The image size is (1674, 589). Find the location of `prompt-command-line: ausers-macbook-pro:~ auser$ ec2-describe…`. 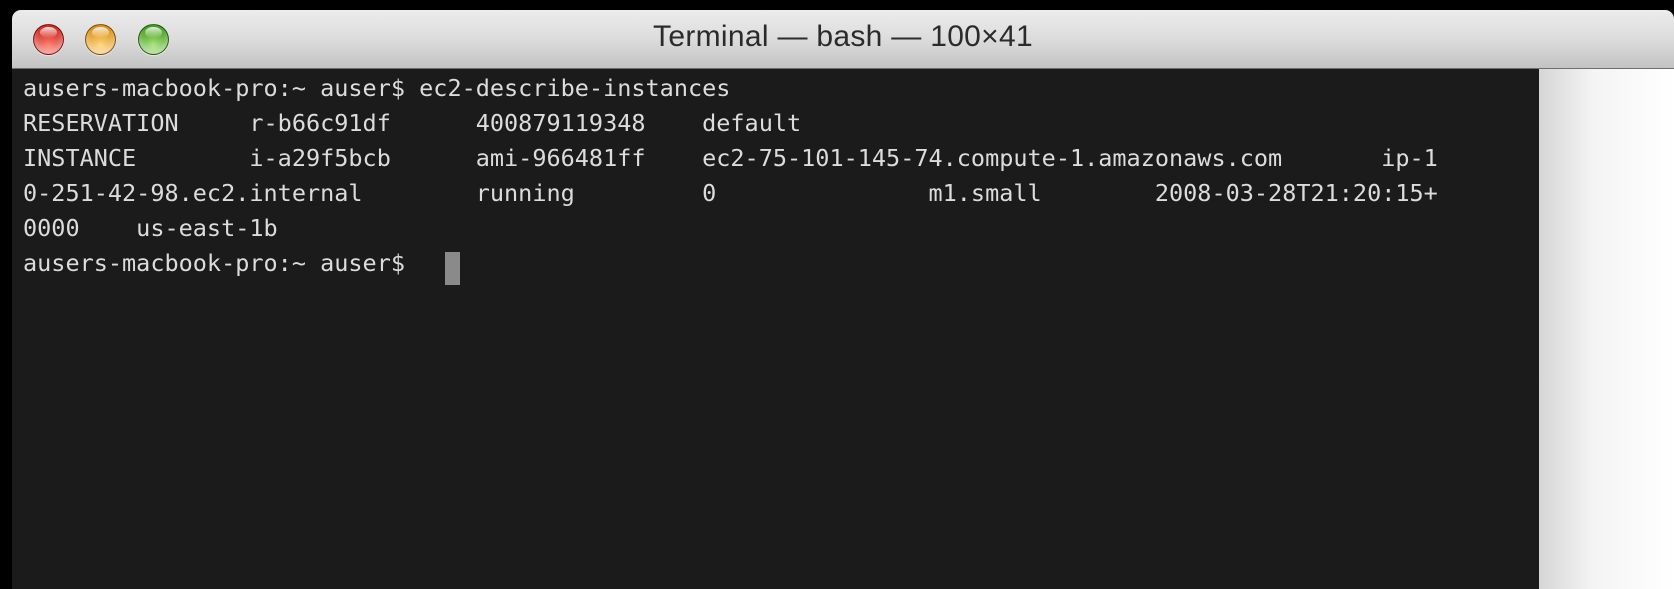

prompt-command-line: ausers-macbook-pro:~ auser$ ec2-describe… is located at coordinates (377, 88).